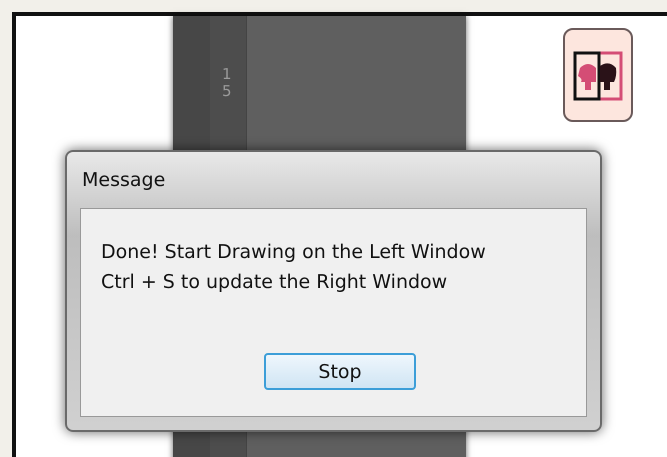 The height and width of the screenshot is (457, 667). Describe the element at coordinates (293, 252) in the screenshot. I see `message-text: Done! Start Drawing on the Left Window` at that location.